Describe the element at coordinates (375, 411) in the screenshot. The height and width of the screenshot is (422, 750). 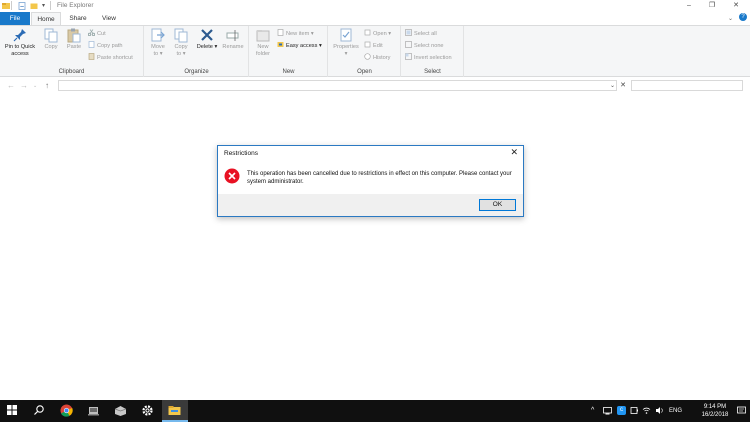
I see `taskbar: ^ c ENG 9:14 PM 16/2/2018` at that location.